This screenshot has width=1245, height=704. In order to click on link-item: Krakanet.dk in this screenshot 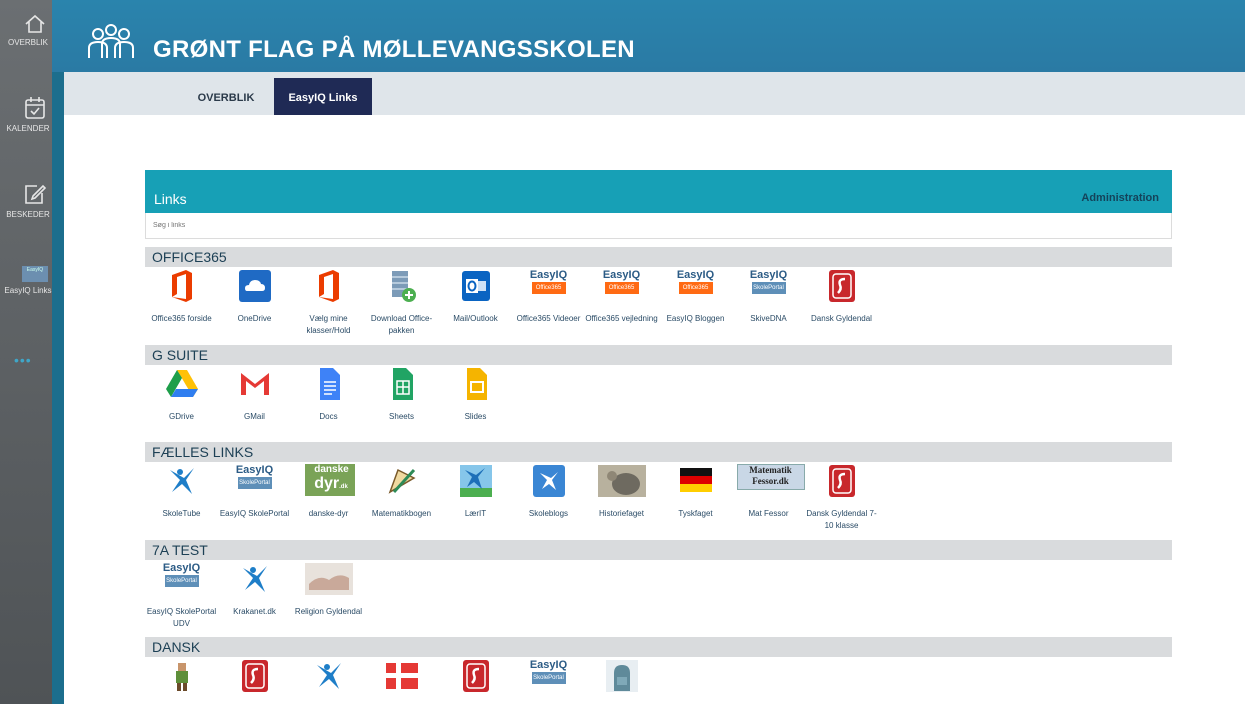, I will do `click(254, 589)`.